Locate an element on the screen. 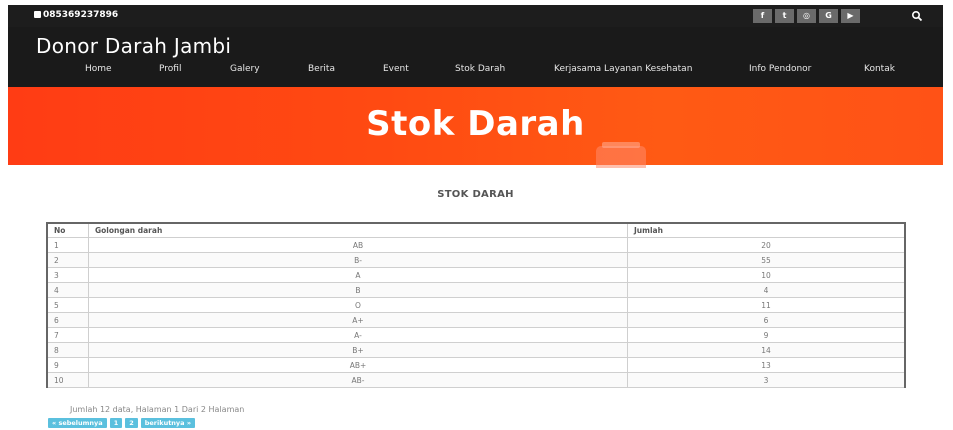 Image resolution: width=953 pixels, height=430 pixels. cell-golongan: B- is located at coordinates (358, 260).